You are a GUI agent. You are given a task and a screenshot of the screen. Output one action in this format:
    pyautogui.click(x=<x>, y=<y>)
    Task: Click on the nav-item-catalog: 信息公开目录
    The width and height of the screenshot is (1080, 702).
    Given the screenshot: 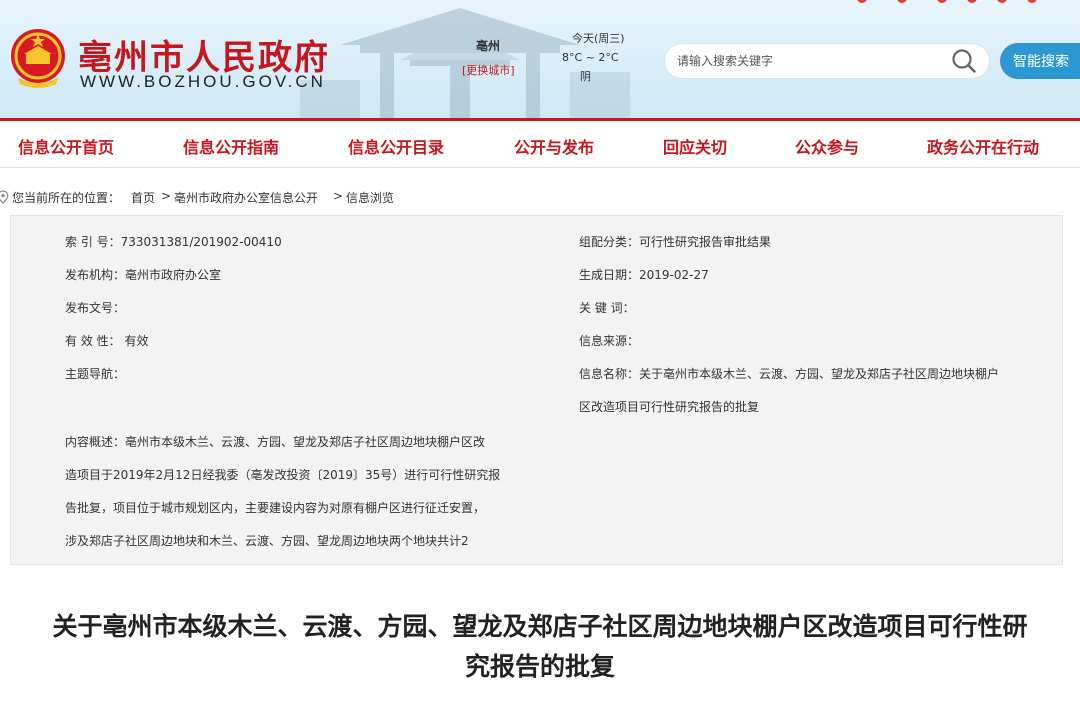 What is the action you would take?
    pyautogui.click(x=396, y=146)
    